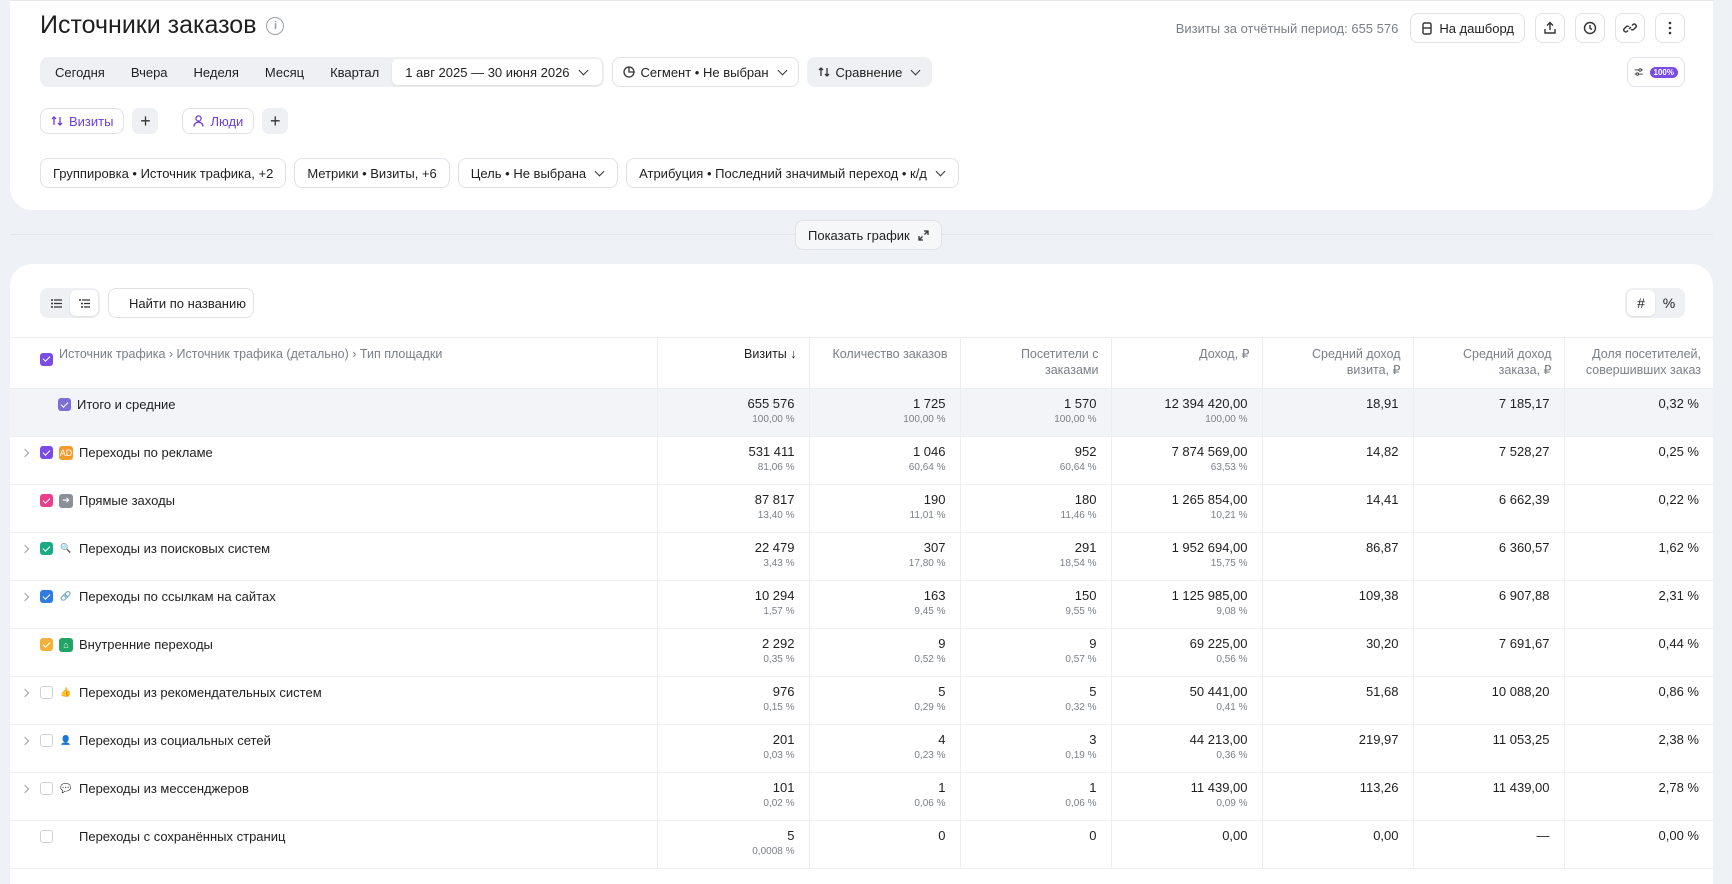 The width and height of the screenshot is (1732, 884). What do you see at coordinates (779, 707) in the screenshot?
I see `metric-share: 0,15 %` at bounding box center [779, 707].